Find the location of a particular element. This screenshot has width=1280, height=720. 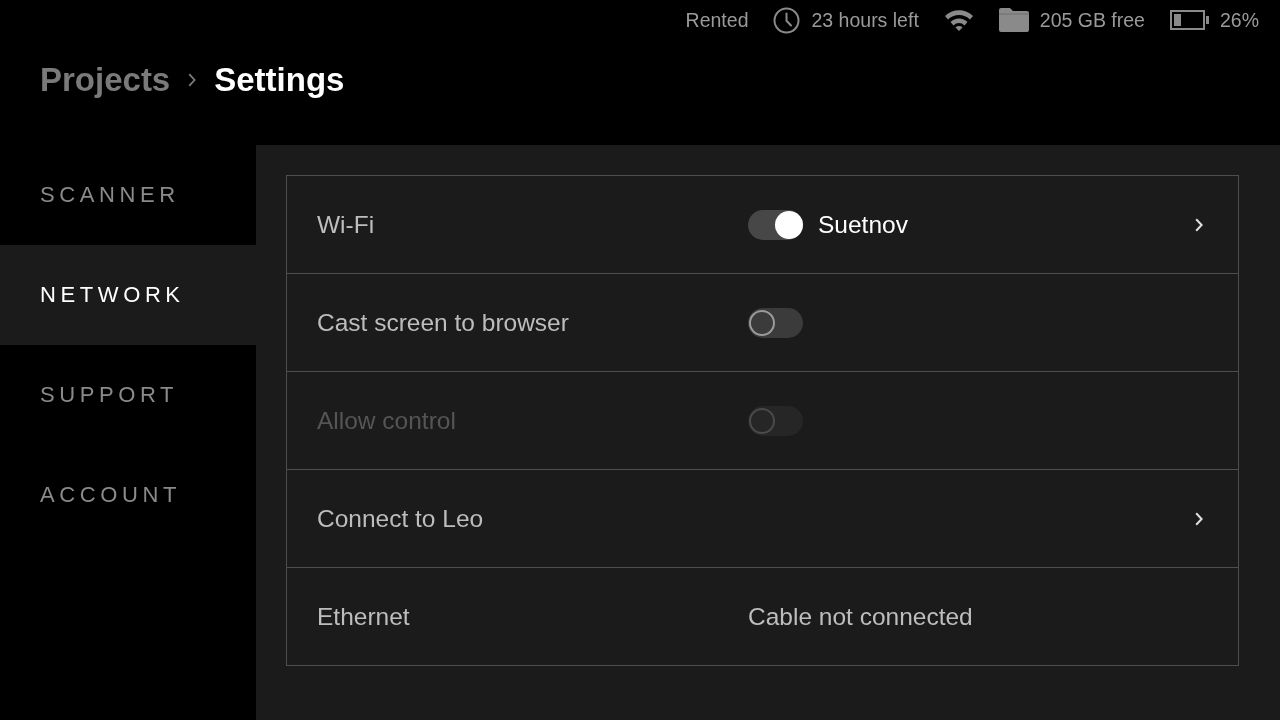

breadcrumb-link: Projects is located at coordinates (105, 80).